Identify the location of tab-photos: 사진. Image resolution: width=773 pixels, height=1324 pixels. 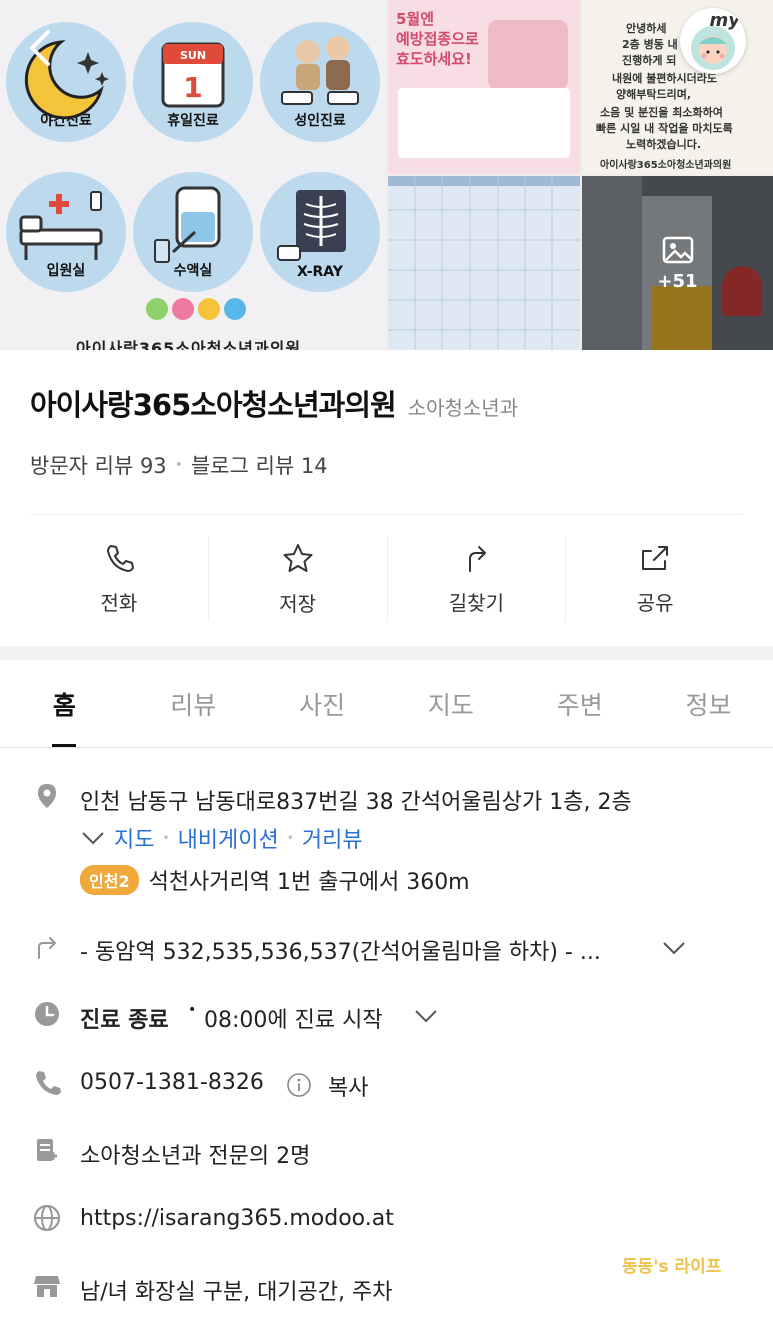
(322, 703).